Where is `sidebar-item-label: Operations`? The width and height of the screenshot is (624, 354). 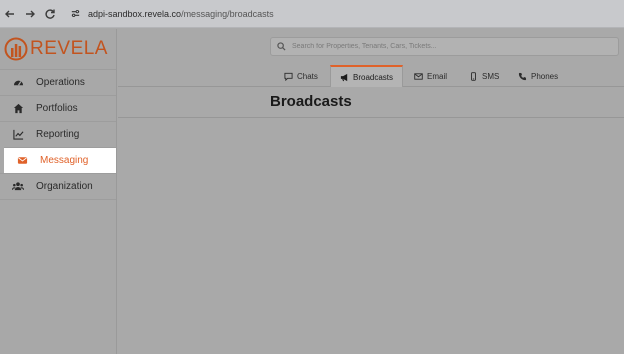 sidebar-item-label: Operations is located at coordinates (60, 82).